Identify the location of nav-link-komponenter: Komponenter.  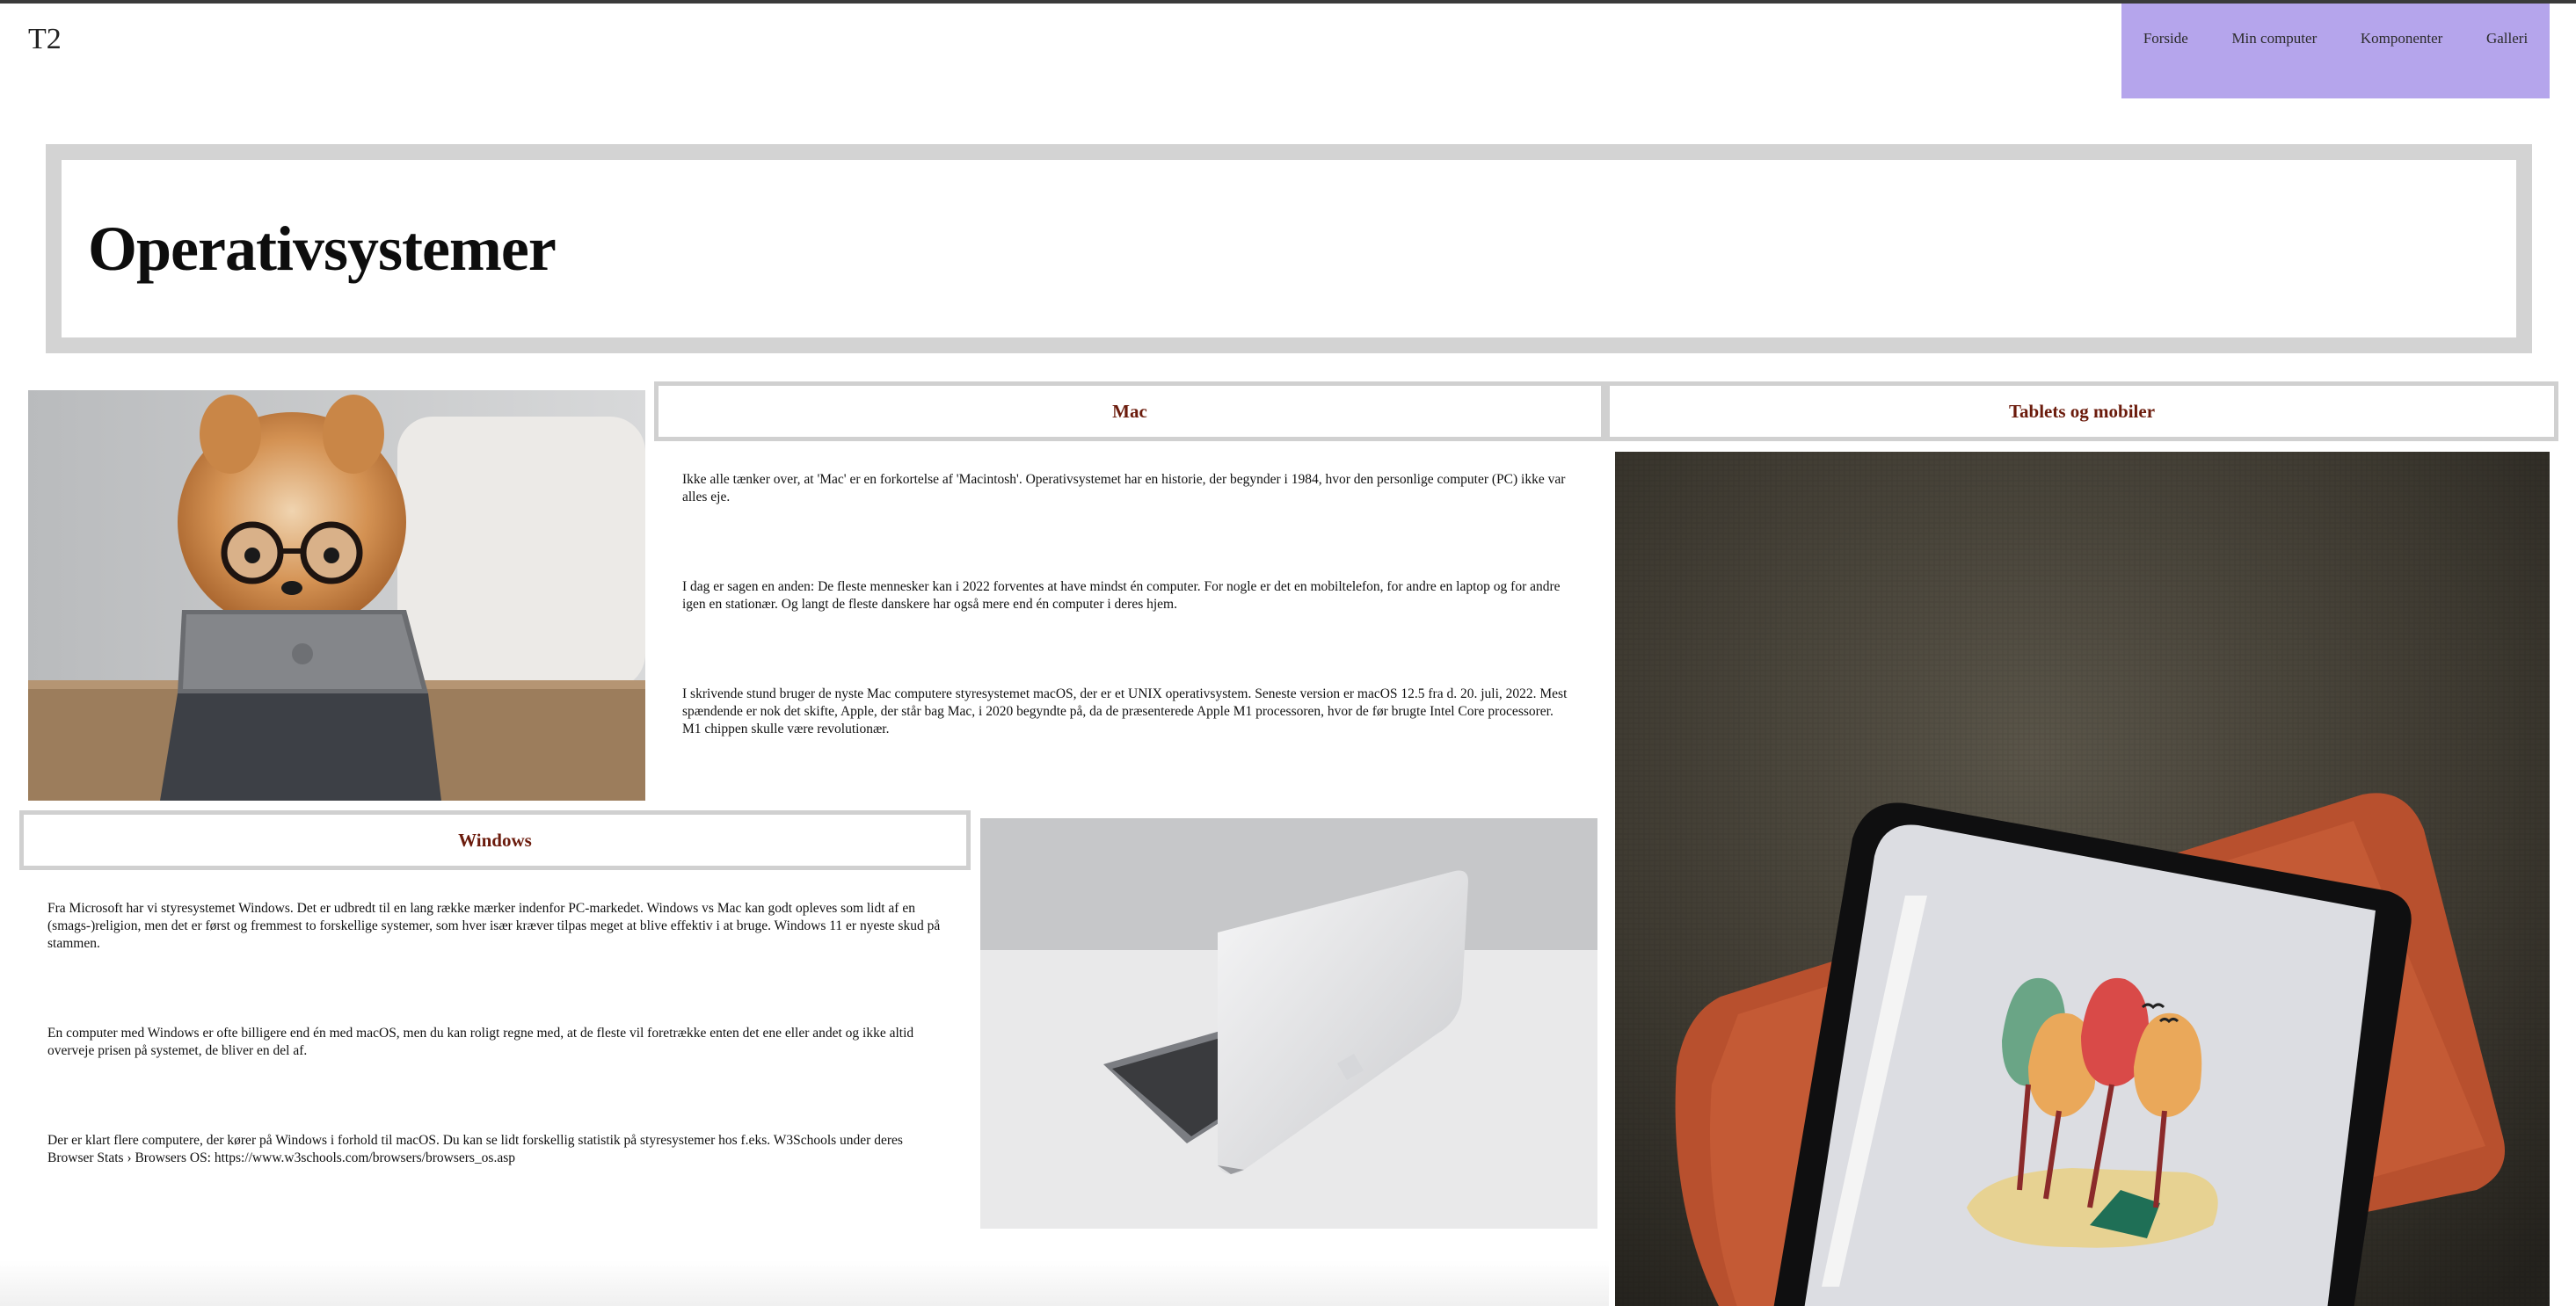
(2401, 38).